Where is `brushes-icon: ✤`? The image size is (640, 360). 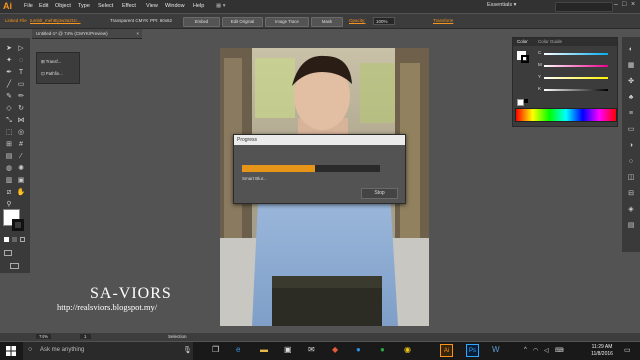
brushes-icon: ✤ is located at coordinates (631, 81).